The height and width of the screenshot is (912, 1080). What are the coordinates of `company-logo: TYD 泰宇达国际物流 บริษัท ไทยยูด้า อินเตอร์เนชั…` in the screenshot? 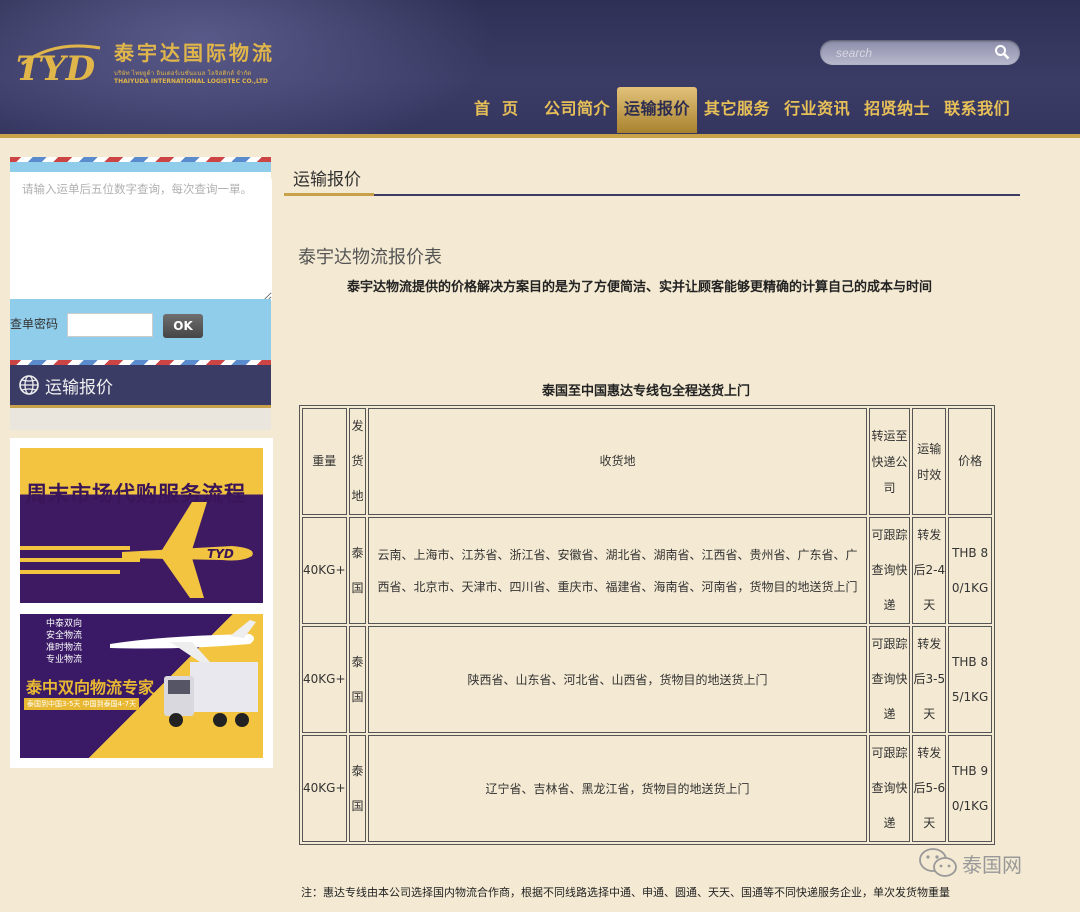 It's located at (144, 61).